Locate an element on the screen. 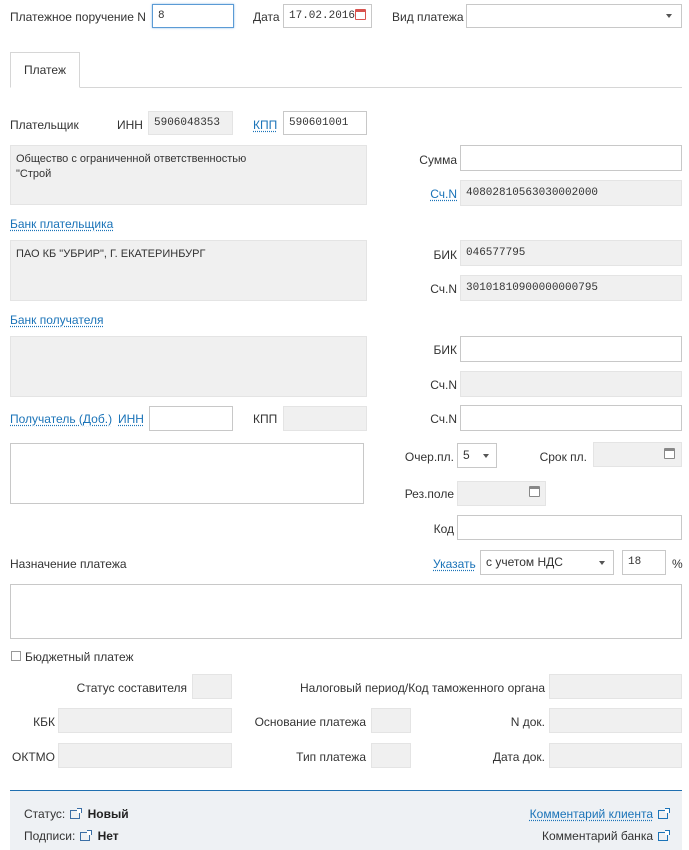  signatures-row: Подписи: Нет is located at coordinates (71, 836).